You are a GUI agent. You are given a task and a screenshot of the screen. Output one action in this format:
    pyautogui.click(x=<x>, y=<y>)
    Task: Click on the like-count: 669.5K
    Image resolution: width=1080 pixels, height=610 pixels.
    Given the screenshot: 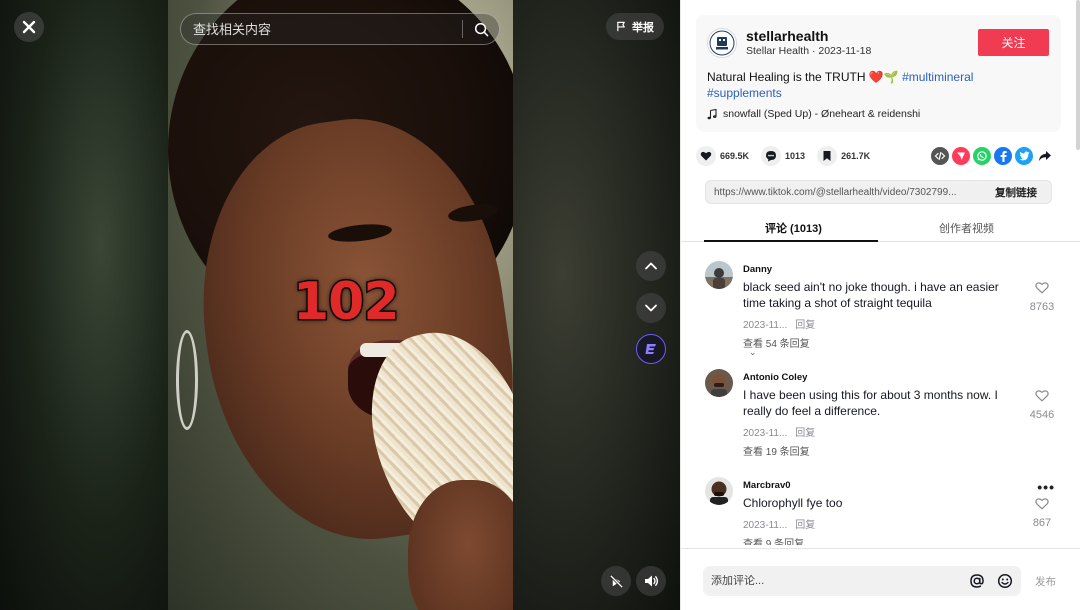 What is the action you would take?
    pyautogui.click(x=735, y=156)
    